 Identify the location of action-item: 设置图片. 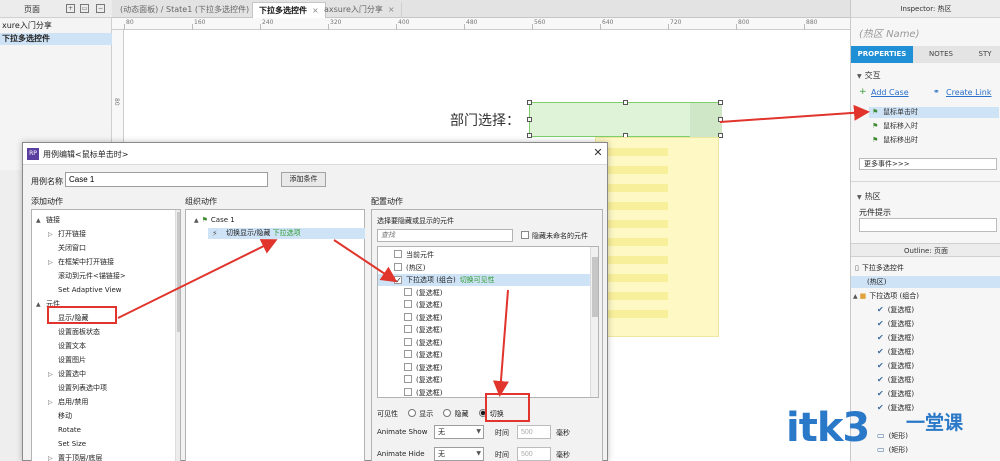
(59, 360).